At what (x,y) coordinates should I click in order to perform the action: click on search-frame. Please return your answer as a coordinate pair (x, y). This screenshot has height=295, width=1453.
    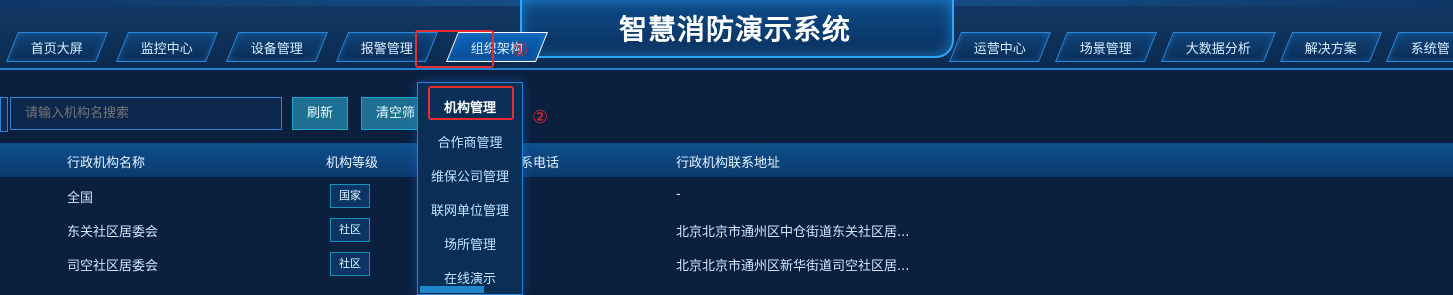
    Looking at the image, I should click on (4, 114).